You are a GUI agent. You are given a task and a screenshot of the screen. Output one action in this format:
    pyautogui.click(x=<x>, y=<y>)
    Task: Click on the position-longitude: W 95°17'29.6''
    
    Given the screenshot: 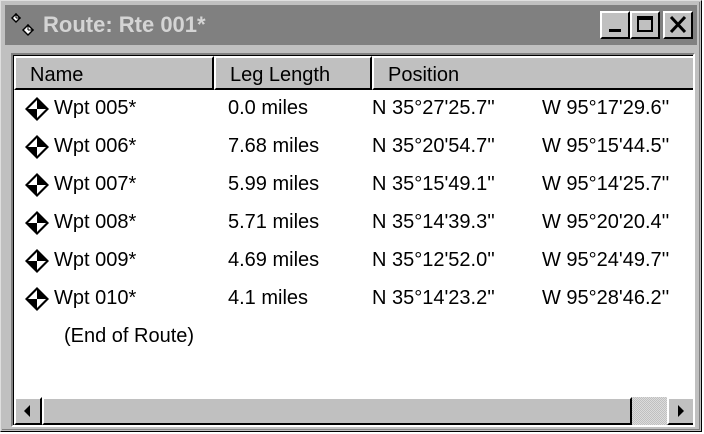 What is the action you would take?
    pyautogui.click(x=606, y=108)
    